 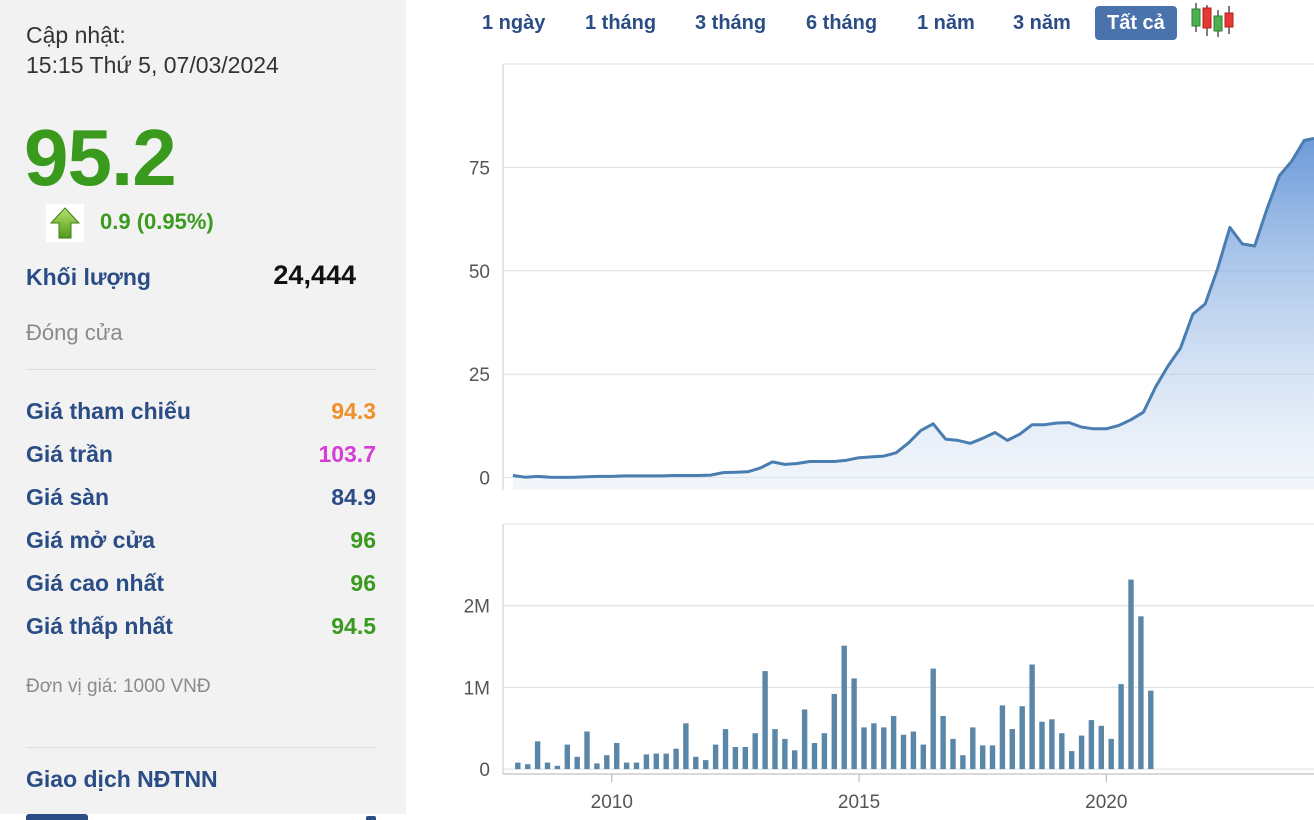 What do you see at coordinates (201, 585) in the screenshot?
I see `high-price-row: Giá cao nhất 96` at bounding box center [201, 585].